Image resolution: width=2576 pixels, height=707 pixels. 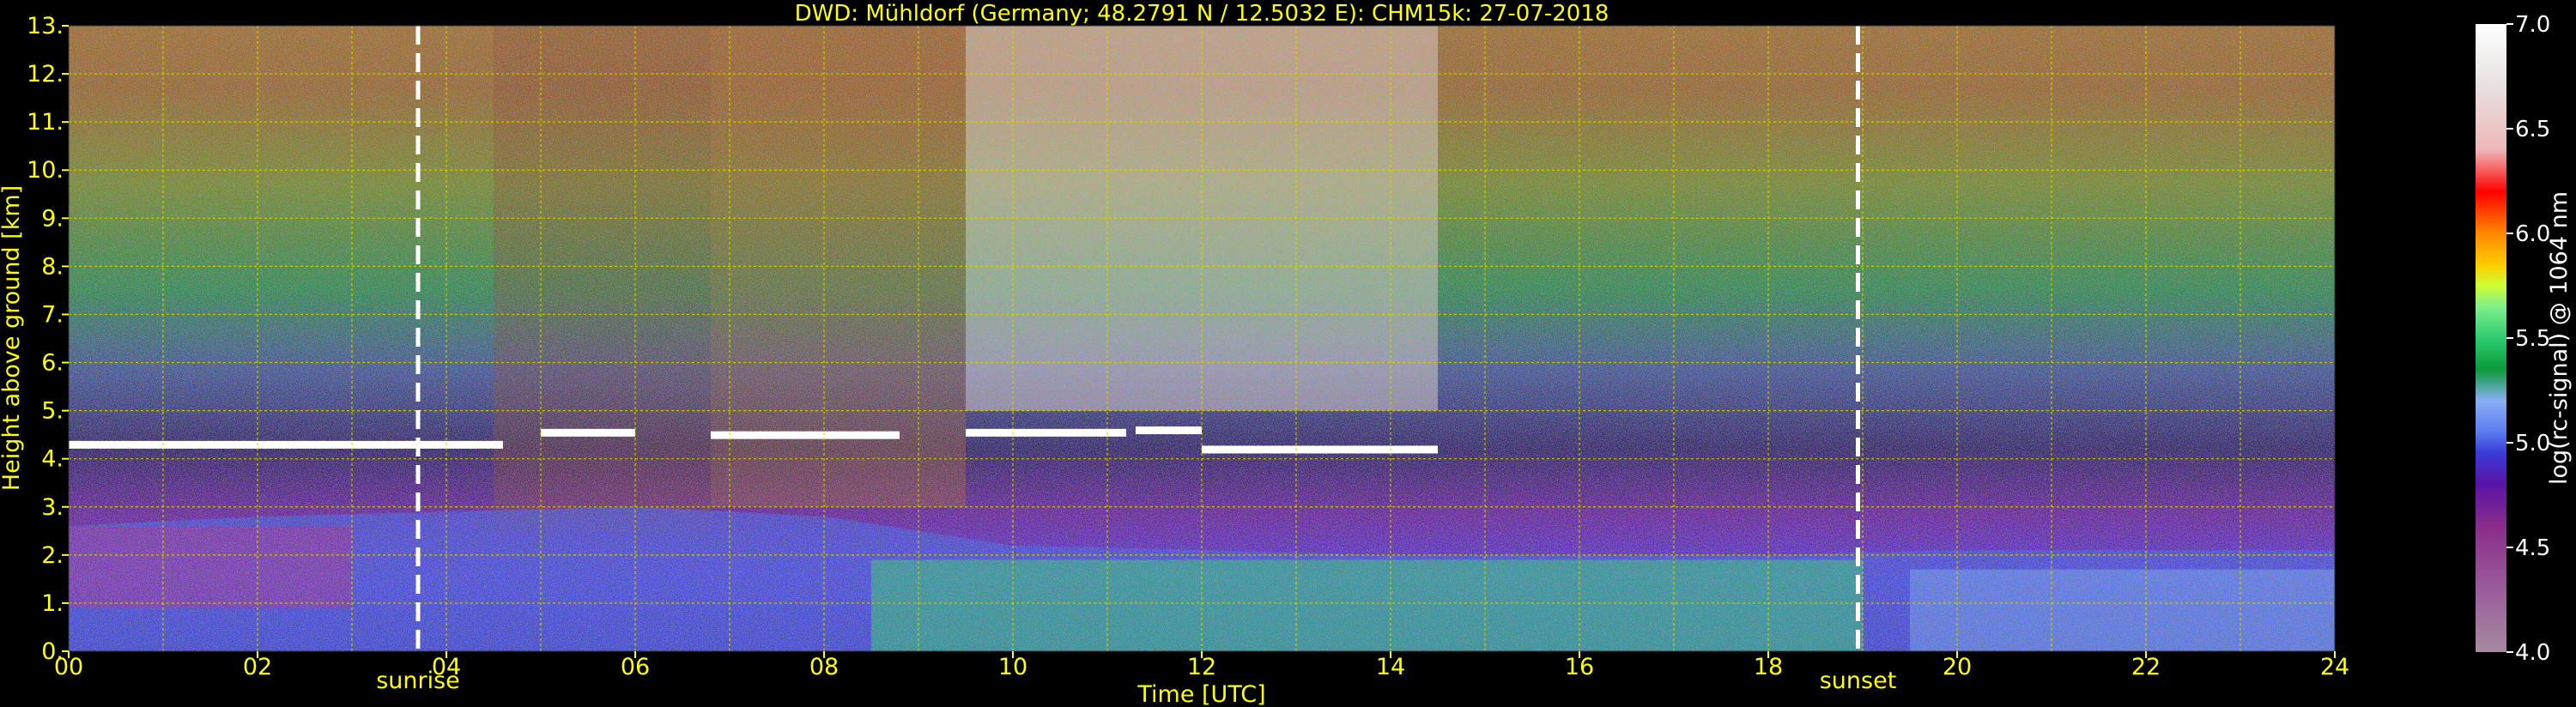 I want to click on event-labels: sunrise sunset, so click(x=1136, y=681).